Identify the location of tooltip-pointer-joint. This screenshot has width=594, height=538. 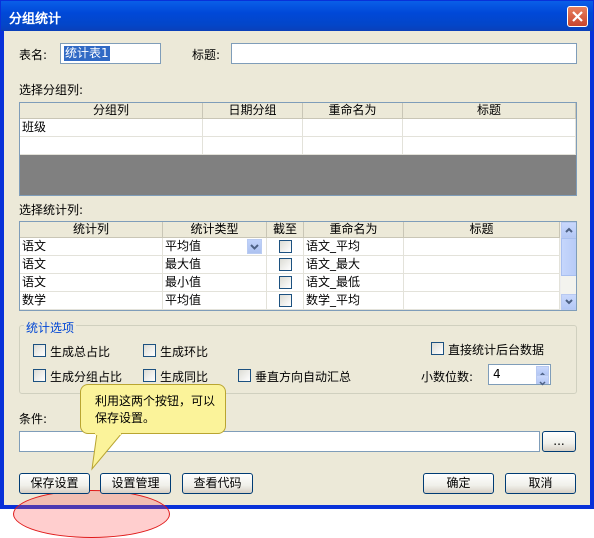
(108, 432).